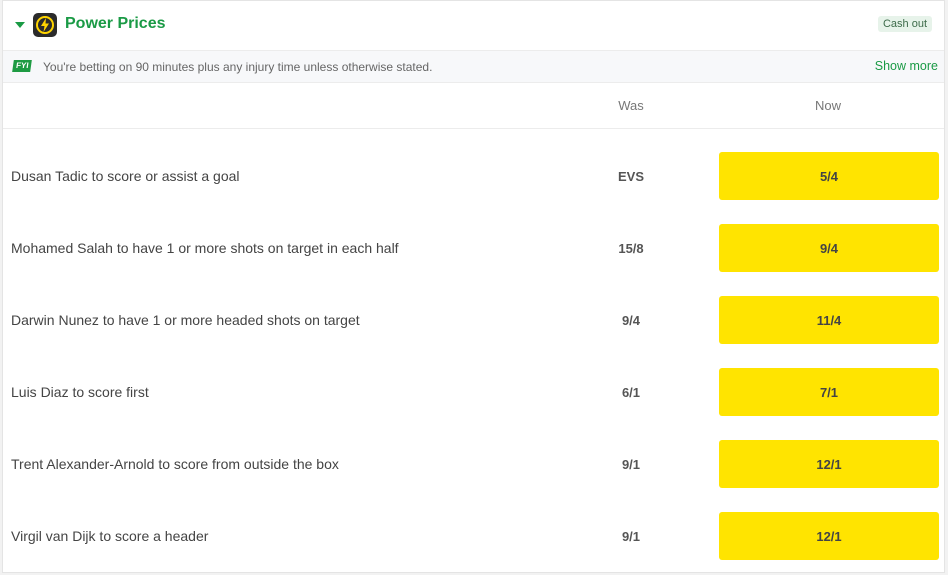  I want to click on selection-label: Dusan Tadic to score or assist a goal, so click(125, 176).